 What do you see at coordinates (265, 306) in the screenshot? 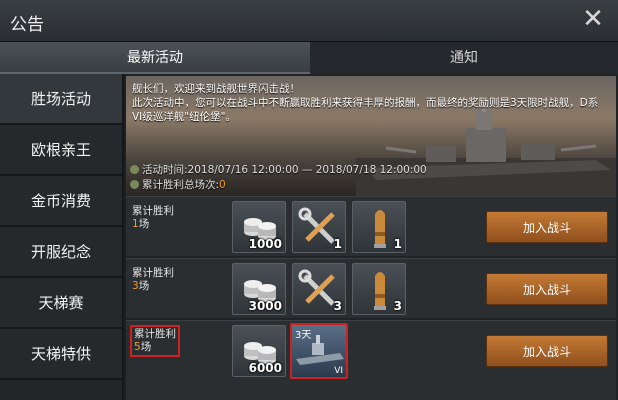
I see `reward-qty: 3000` at bounding box center [265, 306].